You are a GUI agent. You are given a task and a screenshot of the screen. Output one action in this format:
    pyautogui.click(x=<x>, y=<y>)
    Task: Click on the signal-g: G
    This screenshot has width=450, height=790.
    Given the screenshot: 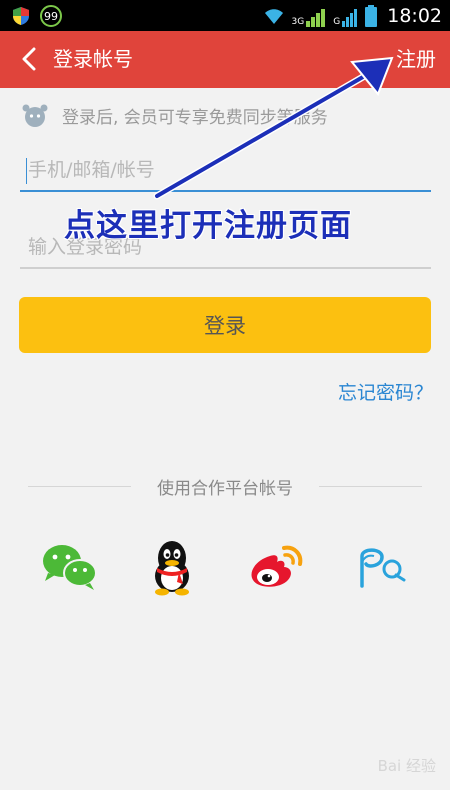 What is the action you would take?
    pyautogui.click(x=346, y=16)
    